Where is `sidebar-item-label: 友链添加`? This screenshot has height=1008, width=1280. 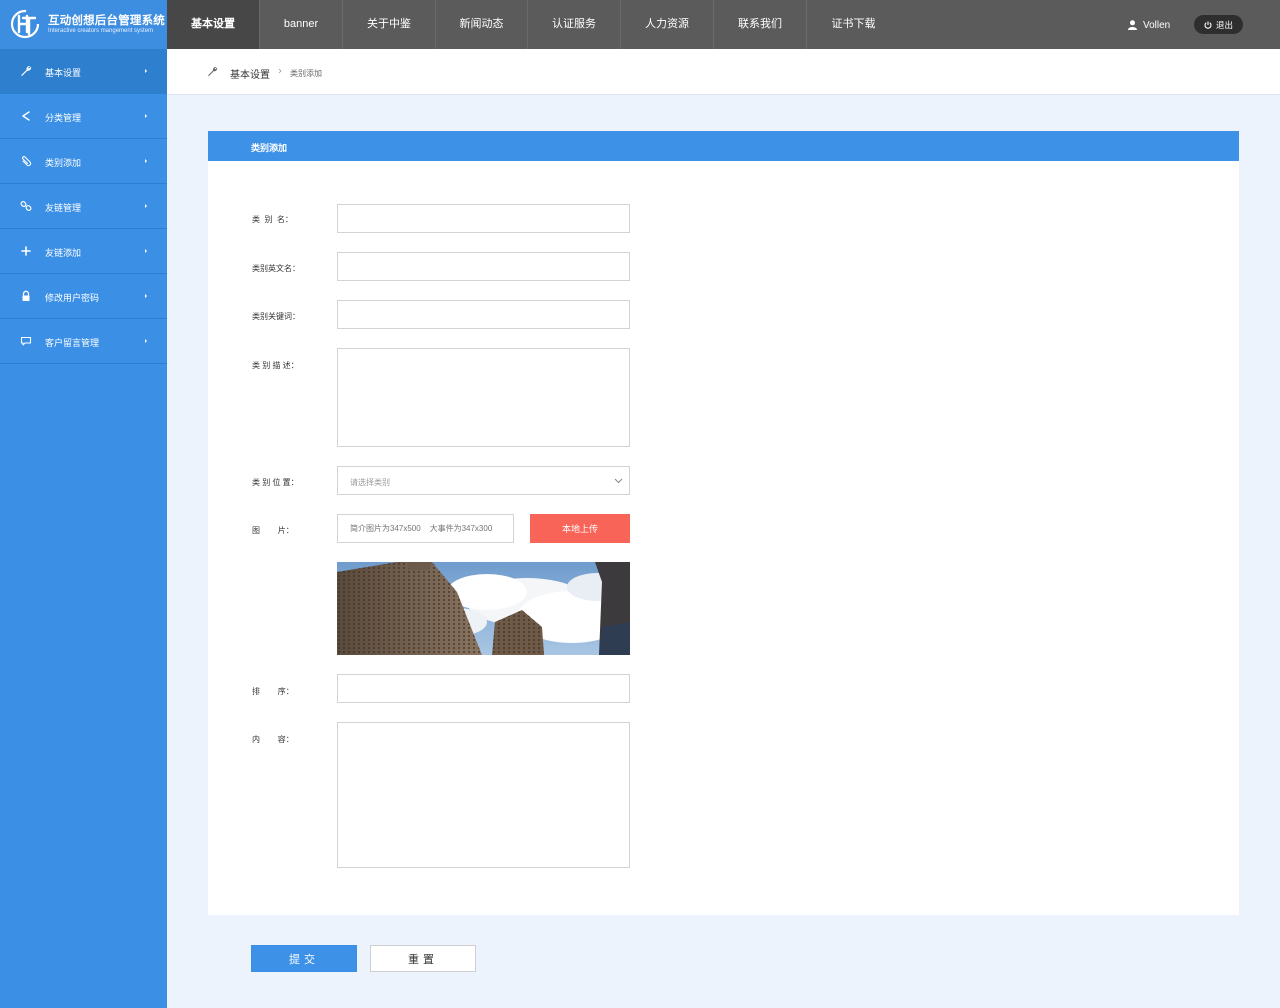
sidebar-item-label: 友链添加 is located at coordinates (63, 253).